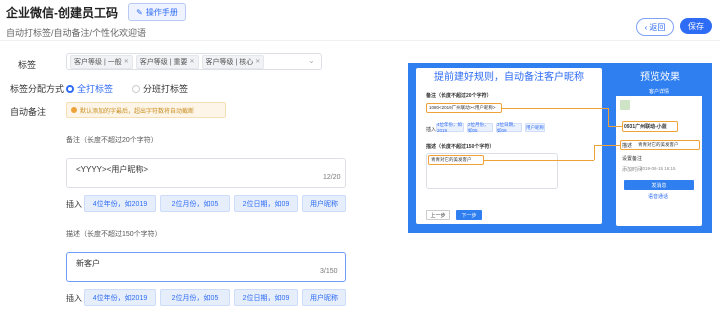 The width and height of the screenshot is (720, 315). I want to click on warning-banner: 默认添加的字最后，超出字符数将自动截断, so click(146, 110).